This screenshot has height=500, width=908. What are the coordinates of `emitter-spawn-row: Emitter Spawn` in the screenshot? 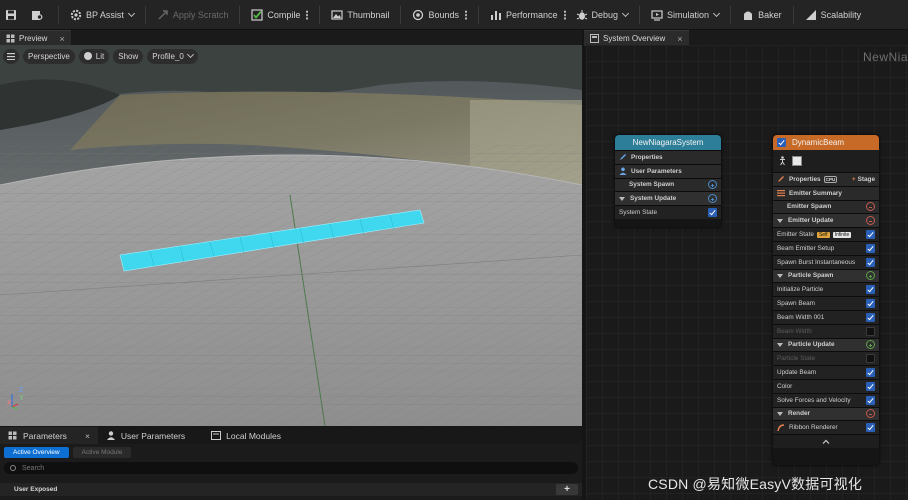 It's located at (826, 206).